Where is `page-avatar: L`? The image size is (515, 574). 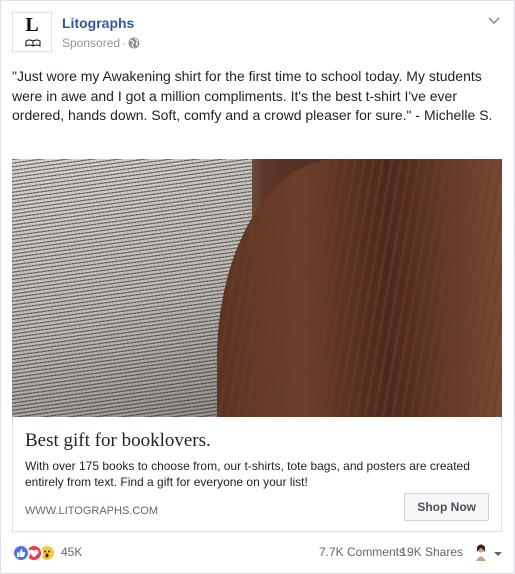
page-avatar: L is located at coordinates (32, 32).